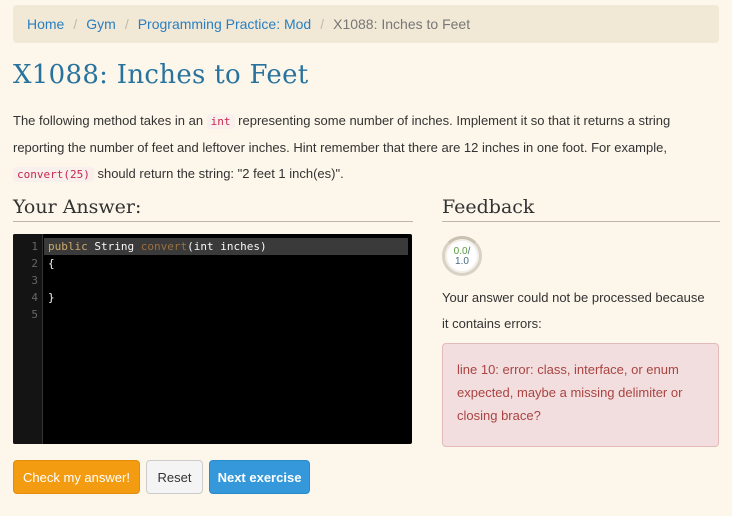 This screenshot has height=516, width=732. I want to click on score-total: 1.0, so click(462, 261).